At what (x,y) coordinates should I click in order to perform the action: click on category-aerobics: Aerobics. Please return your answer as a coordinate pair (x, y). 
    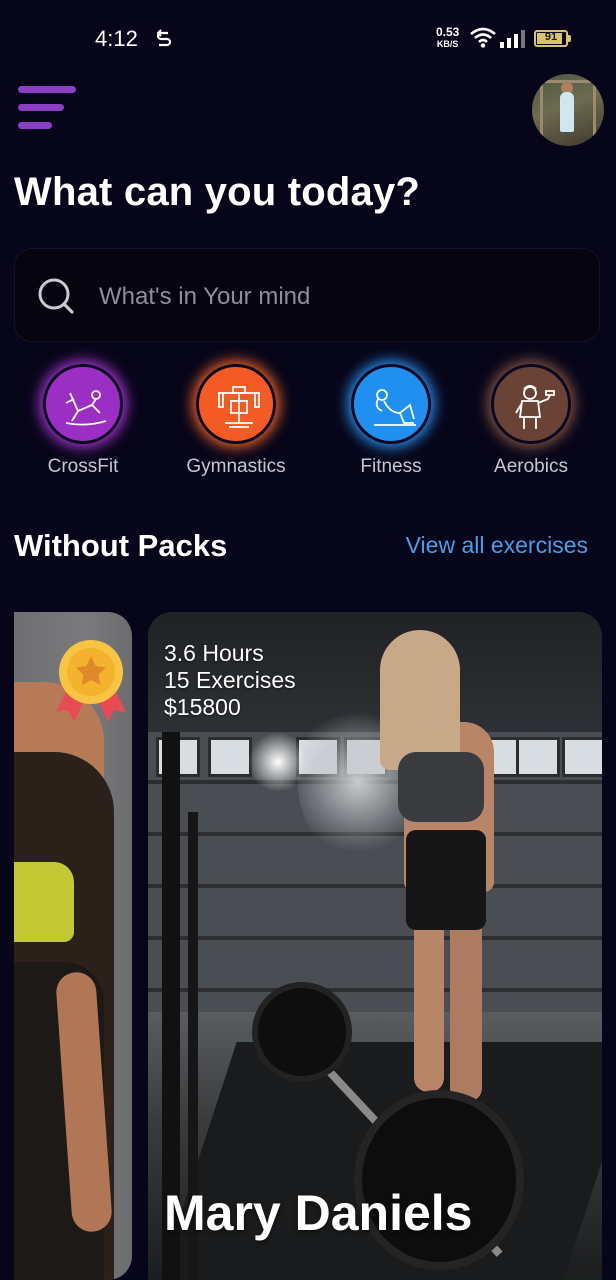
    Looking at the image, I should click on (531, 421).